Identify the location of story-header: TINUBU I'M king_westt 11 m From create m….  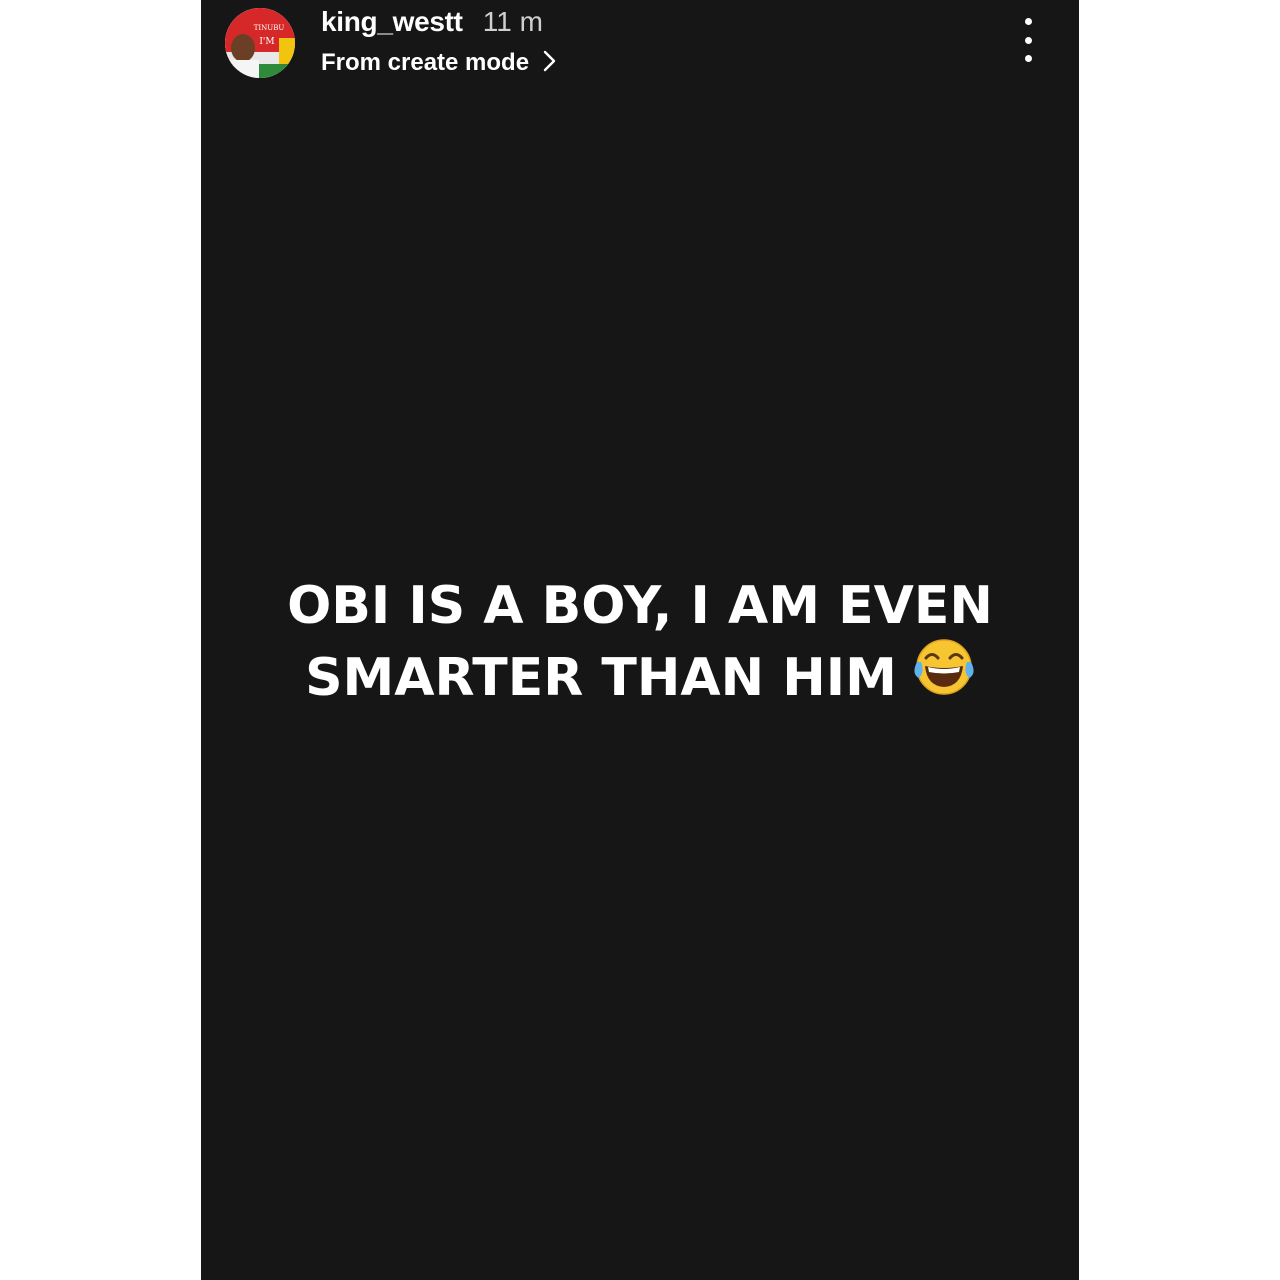
(640, 45).